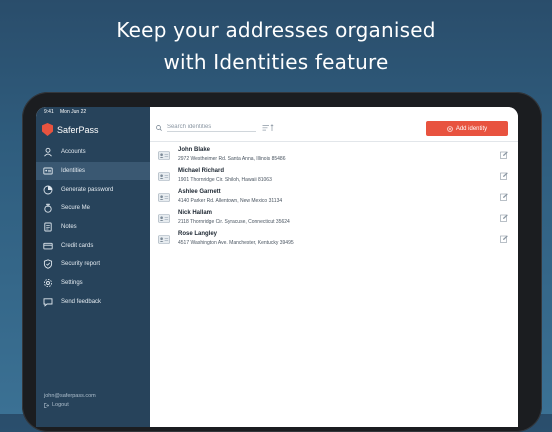  I want to click on account-email: john@saferpass.com, so click(70, 396).